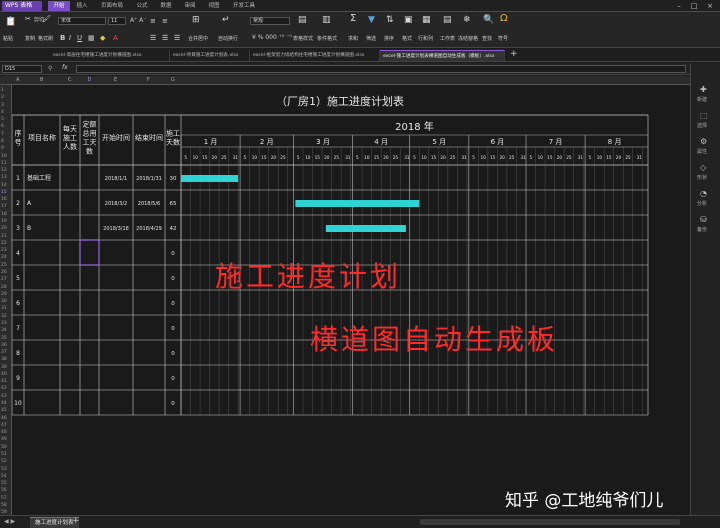  Describe the element at coordinates (303, 38) in the screenshot. I see `table-style-button: 表格样式` at that location.